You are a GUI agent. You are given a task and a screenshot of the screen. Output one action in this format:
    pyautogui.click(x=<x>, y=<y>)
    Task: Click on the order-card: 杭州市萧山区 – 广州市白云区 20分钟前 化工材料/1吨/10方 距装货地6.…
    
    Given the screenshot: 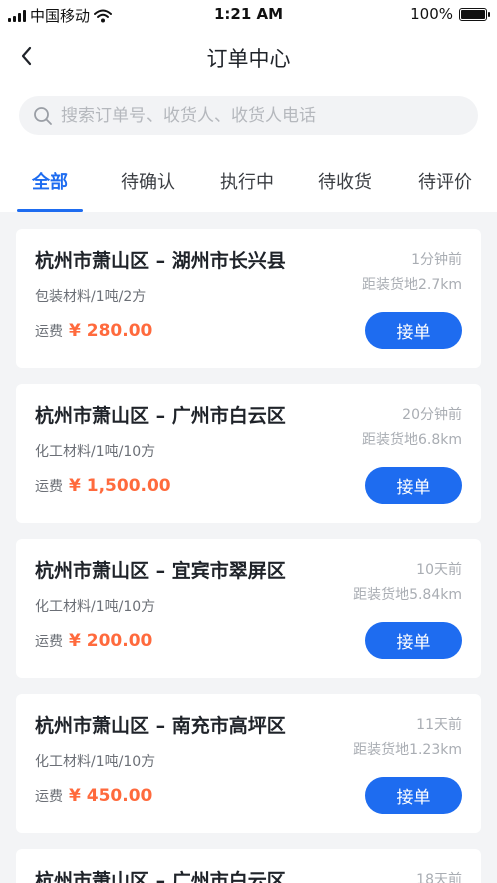 What is the action you would take?
    pyautogui.click(x=248, y=453)
    